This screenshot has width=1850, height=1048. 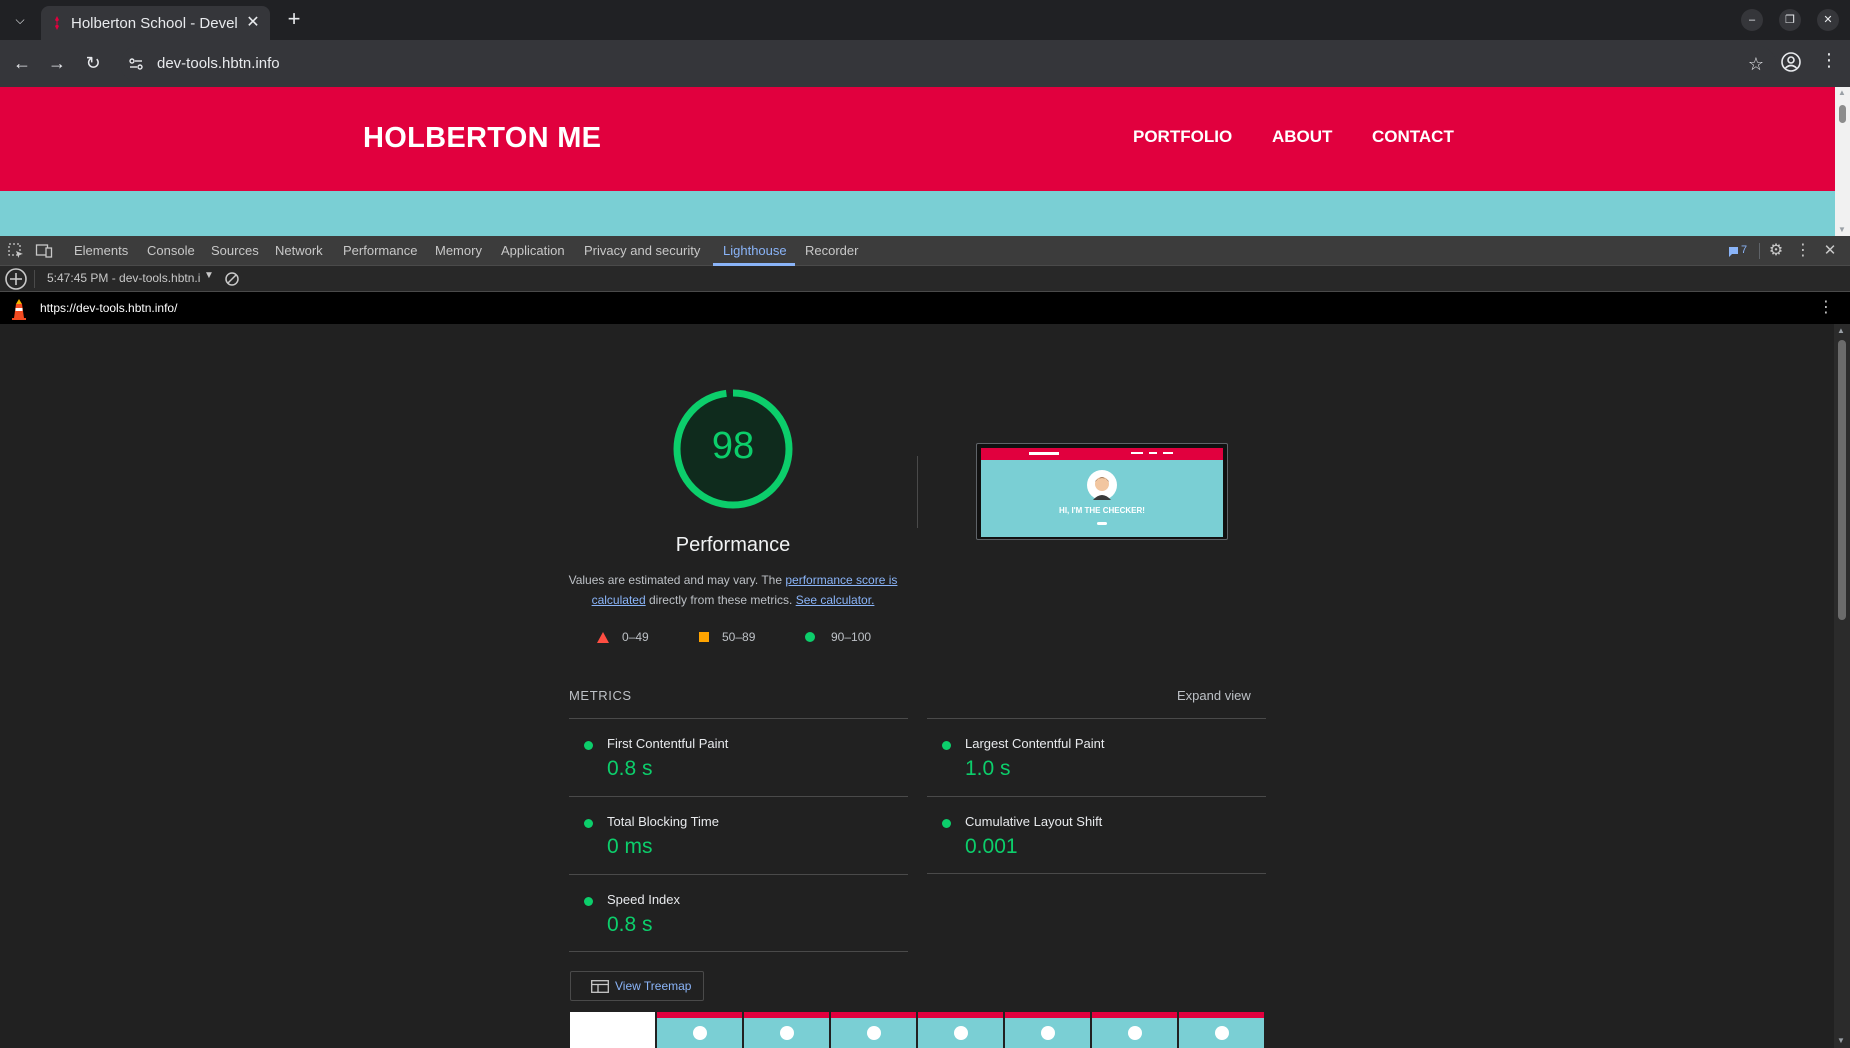 I want to click on page-viewport: HOLBERTON ME PORTFOLIO ABOUT CONTACT ▲ ▼, so click(x=925, y=161).